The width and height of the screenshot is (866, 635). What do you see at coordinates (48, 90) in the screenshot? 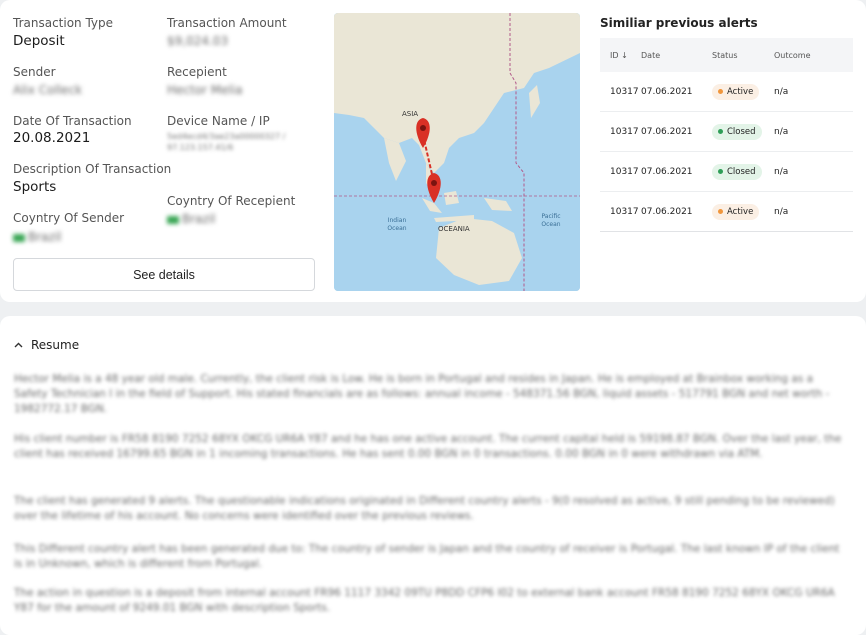
I see `sender-value: Alix Colleck` at bounding box center [48, 90].